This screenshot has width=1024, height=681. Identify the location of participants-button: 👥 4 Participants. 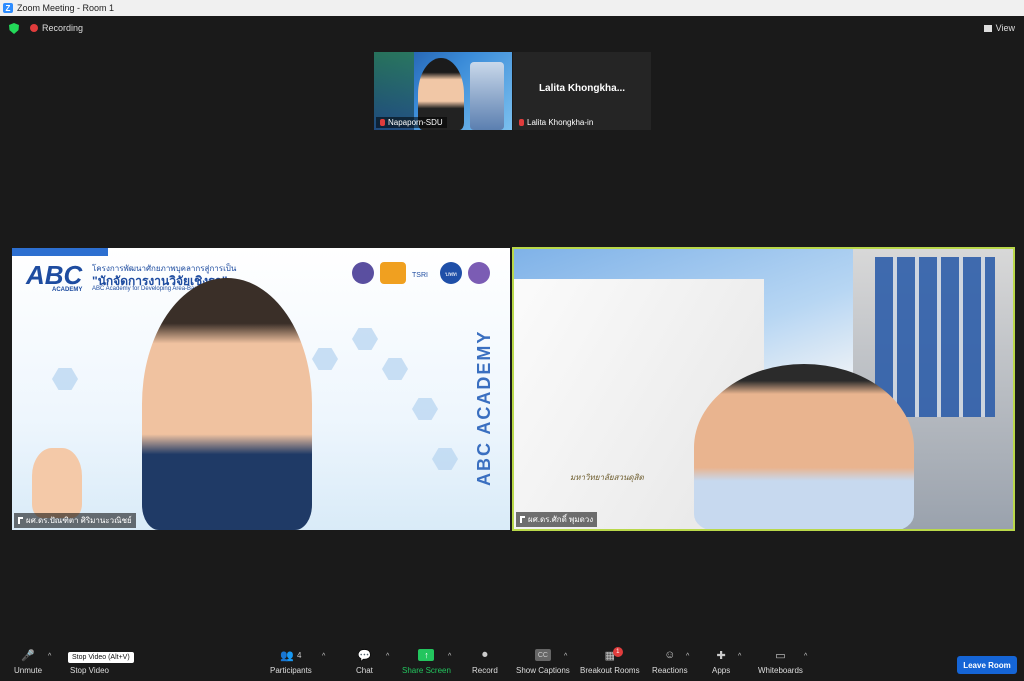
(291, 662).